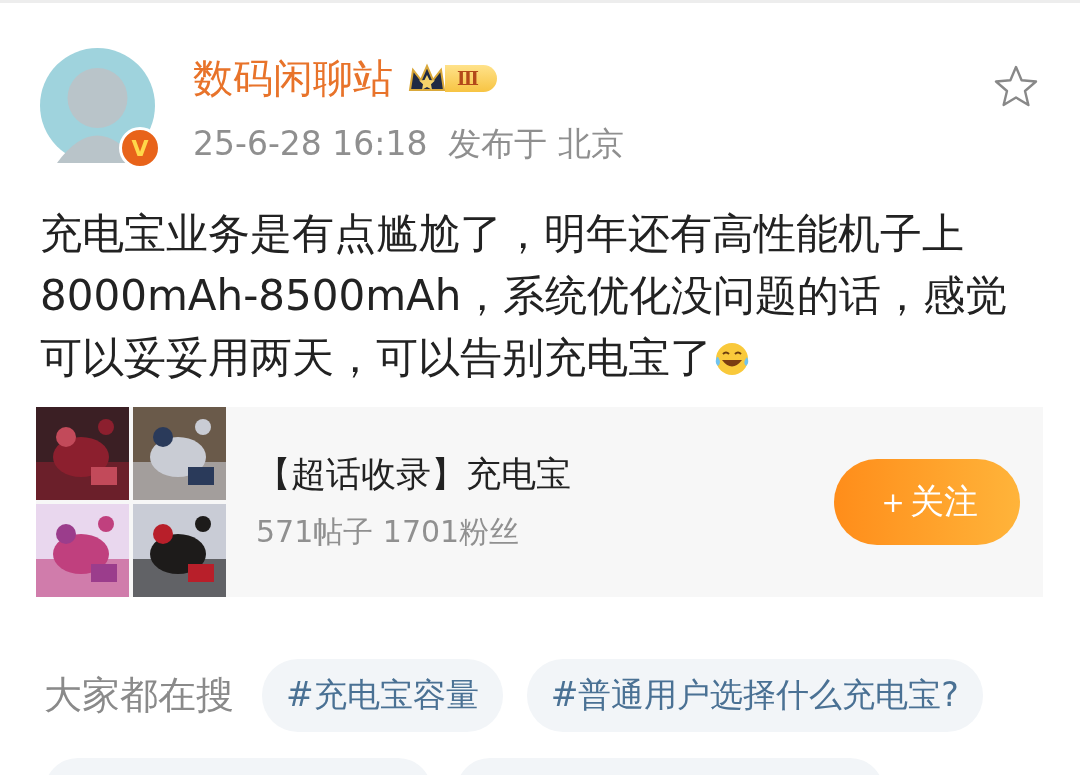  I want to click on verified-badge: V, so click(140, 148).